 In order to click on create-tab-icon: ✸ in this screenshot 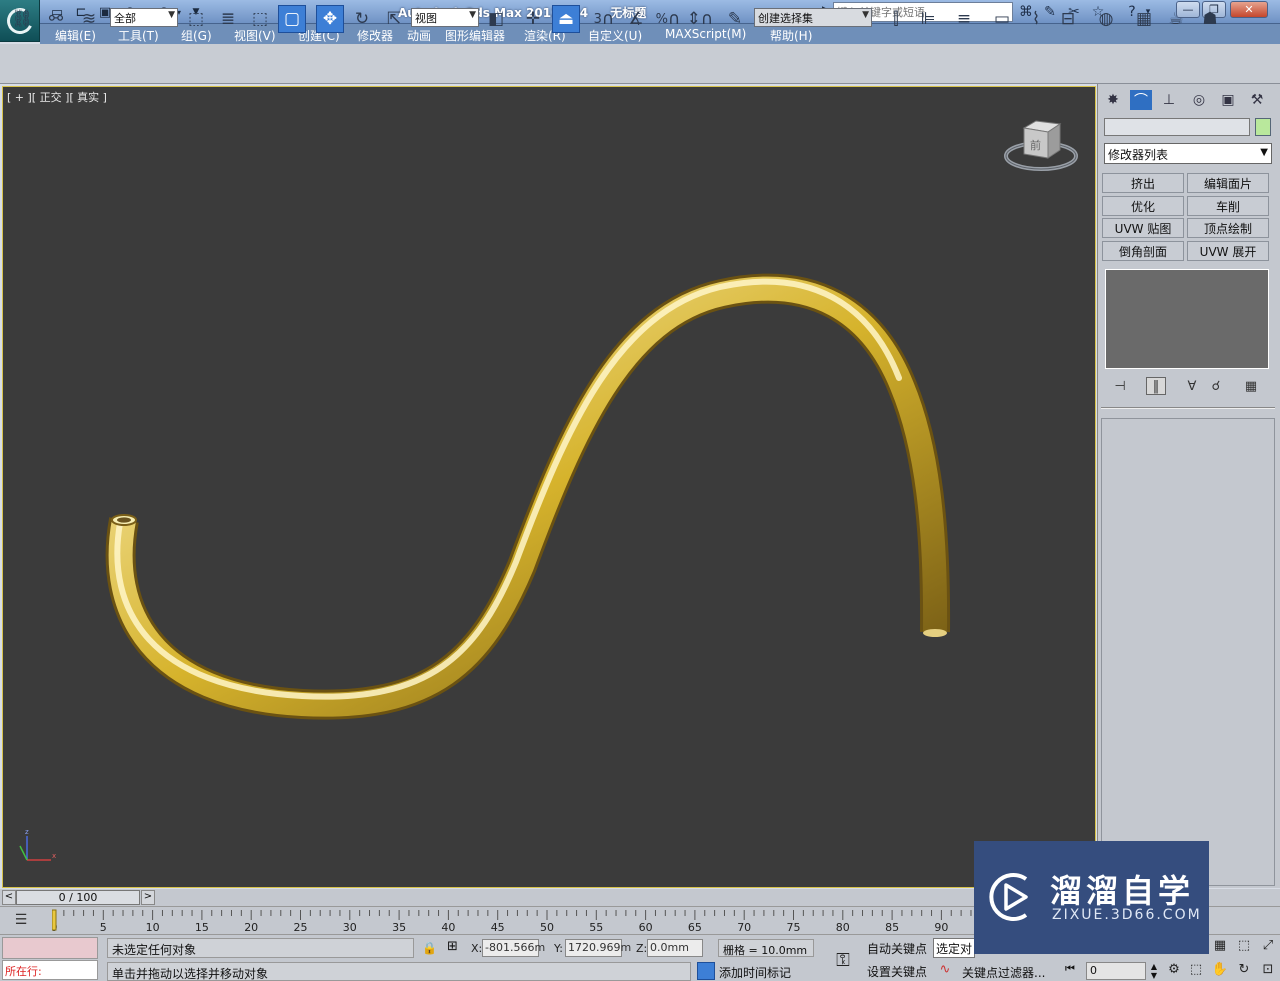, I will do `click(1113, 100)`.